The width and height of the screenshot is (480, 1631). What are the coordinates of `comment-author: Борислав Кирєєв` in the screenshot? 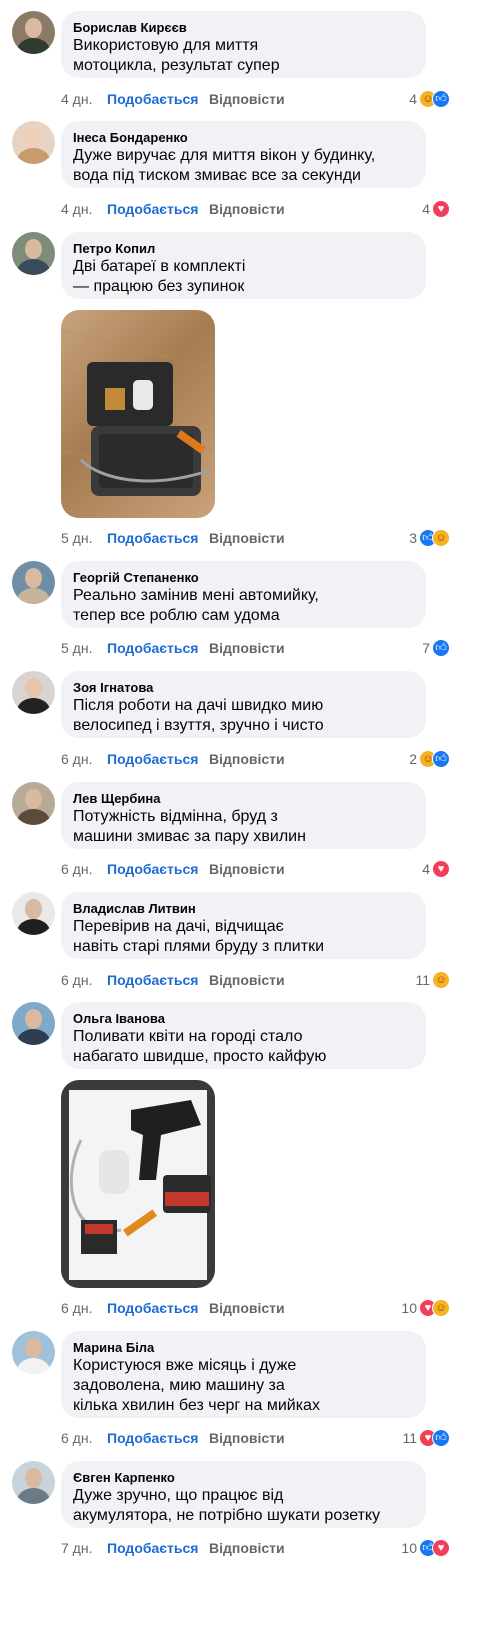 It's located at (243, 27).